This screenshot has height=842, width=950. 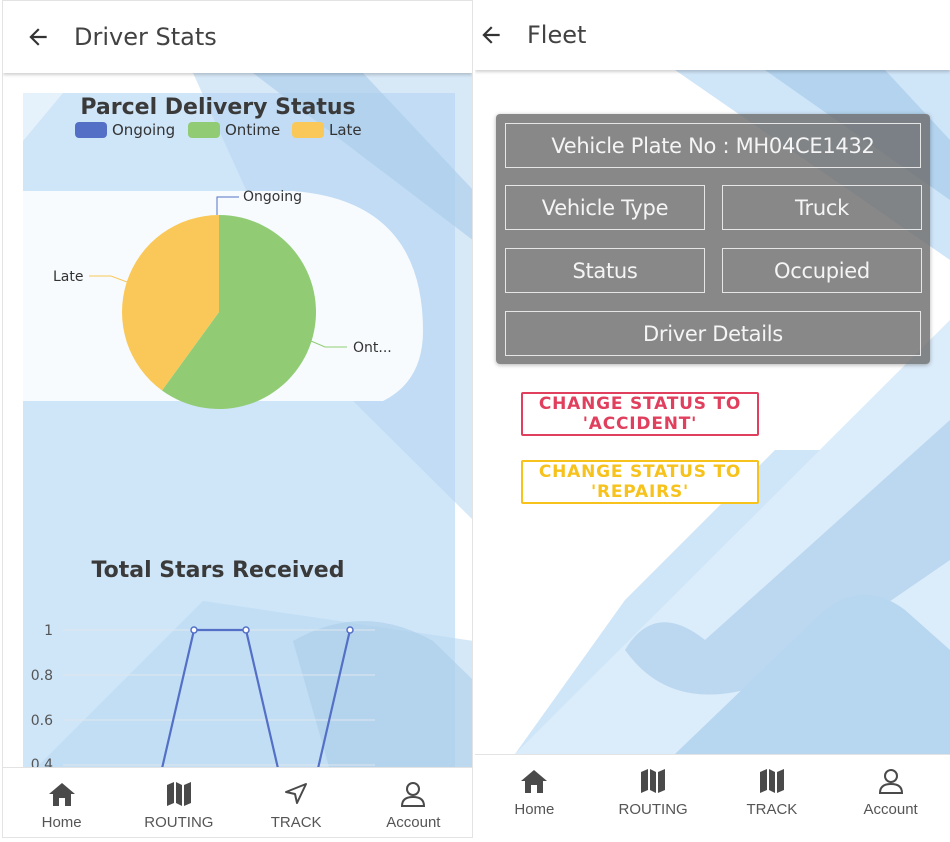 I want to click on y-tick-label: 0.4, so click(x=42, y=762).